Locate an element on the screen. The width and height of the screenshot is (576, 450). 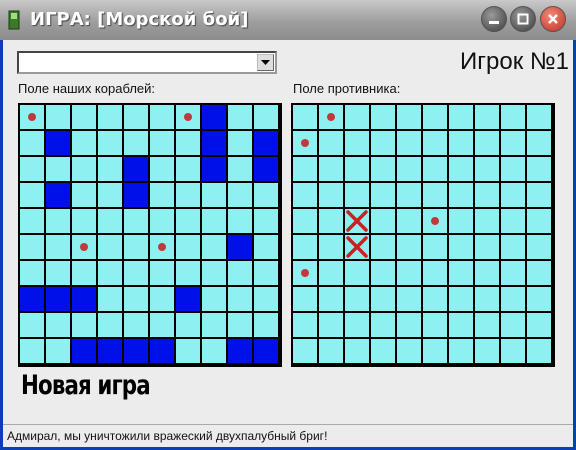
minimize-button is located at coordinates (494, 19).